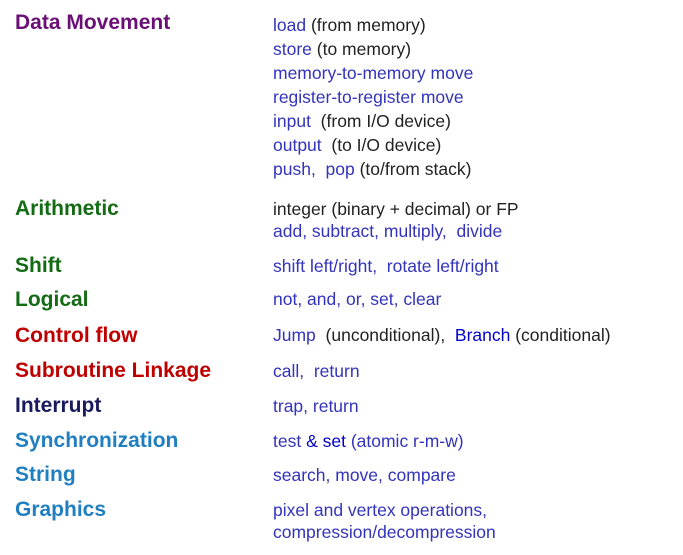 The width and height of the screenshot is (683, 555). Describe the element at coordinates (385, 335) in the screenshot. I see `desc-segment: (unconditional),` at that location.